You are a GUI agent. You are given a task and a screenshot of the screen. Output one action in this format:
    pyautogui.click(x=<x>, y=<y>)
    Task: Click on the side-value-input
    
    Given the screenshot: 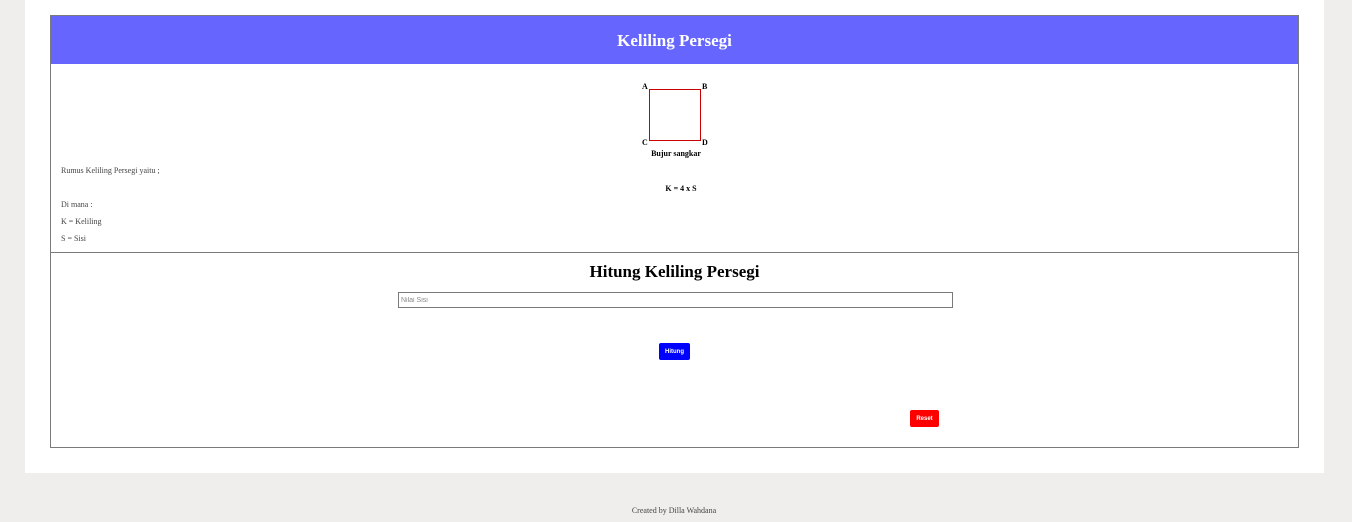 What is the action you would take?
    pyautogui.click(x=675, y=300)
    